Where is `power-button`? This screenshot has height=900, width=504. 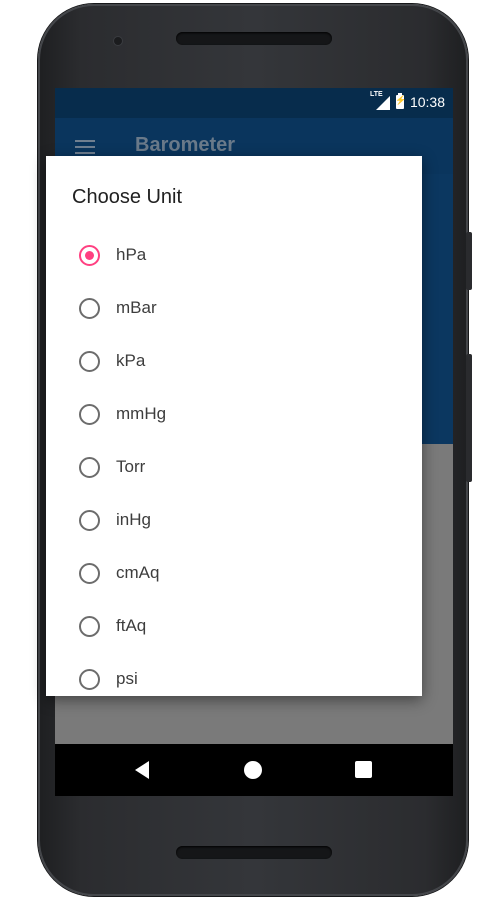 power-button is located at coordinates (469, 261).